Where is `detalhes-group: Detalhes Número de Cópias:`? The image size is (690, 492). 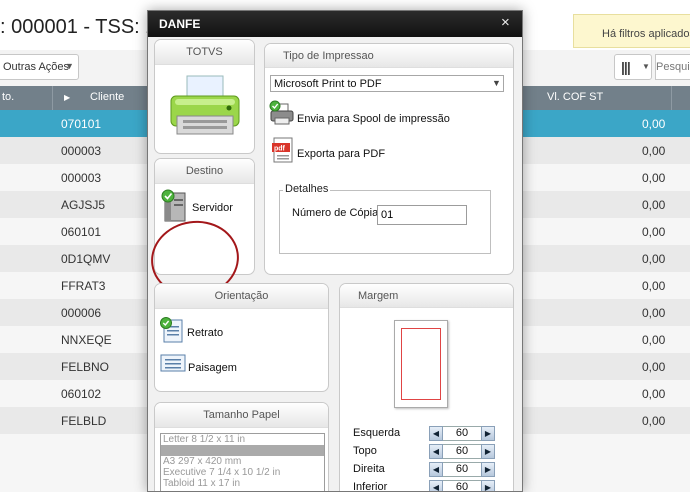
detalhes-group: Detalhes Número de Cópias: is located at coordinates (385, 218).